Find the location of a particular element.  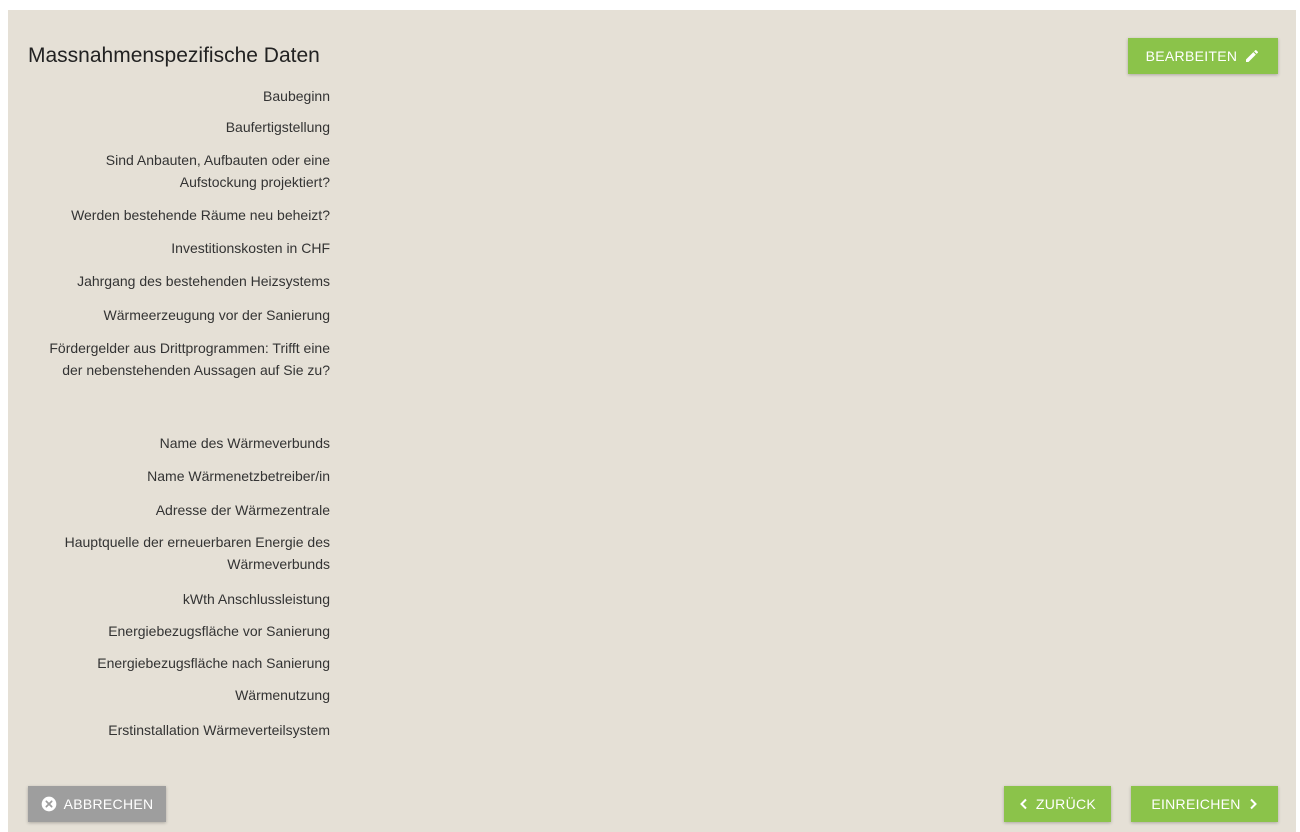

chevron-left-icon is located at coordinates (1024, 804).